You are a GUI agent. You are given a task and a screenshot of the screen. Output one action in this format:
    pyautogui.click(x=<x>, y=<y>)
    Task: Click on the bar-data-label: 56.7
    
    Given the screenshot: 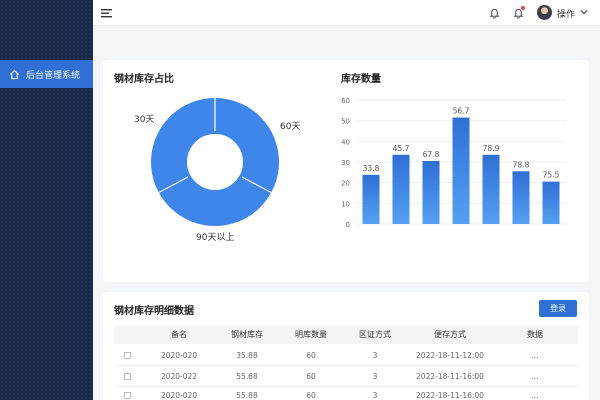 What is the action you would take?
    pyautogui.click(x=461, y=111)
    